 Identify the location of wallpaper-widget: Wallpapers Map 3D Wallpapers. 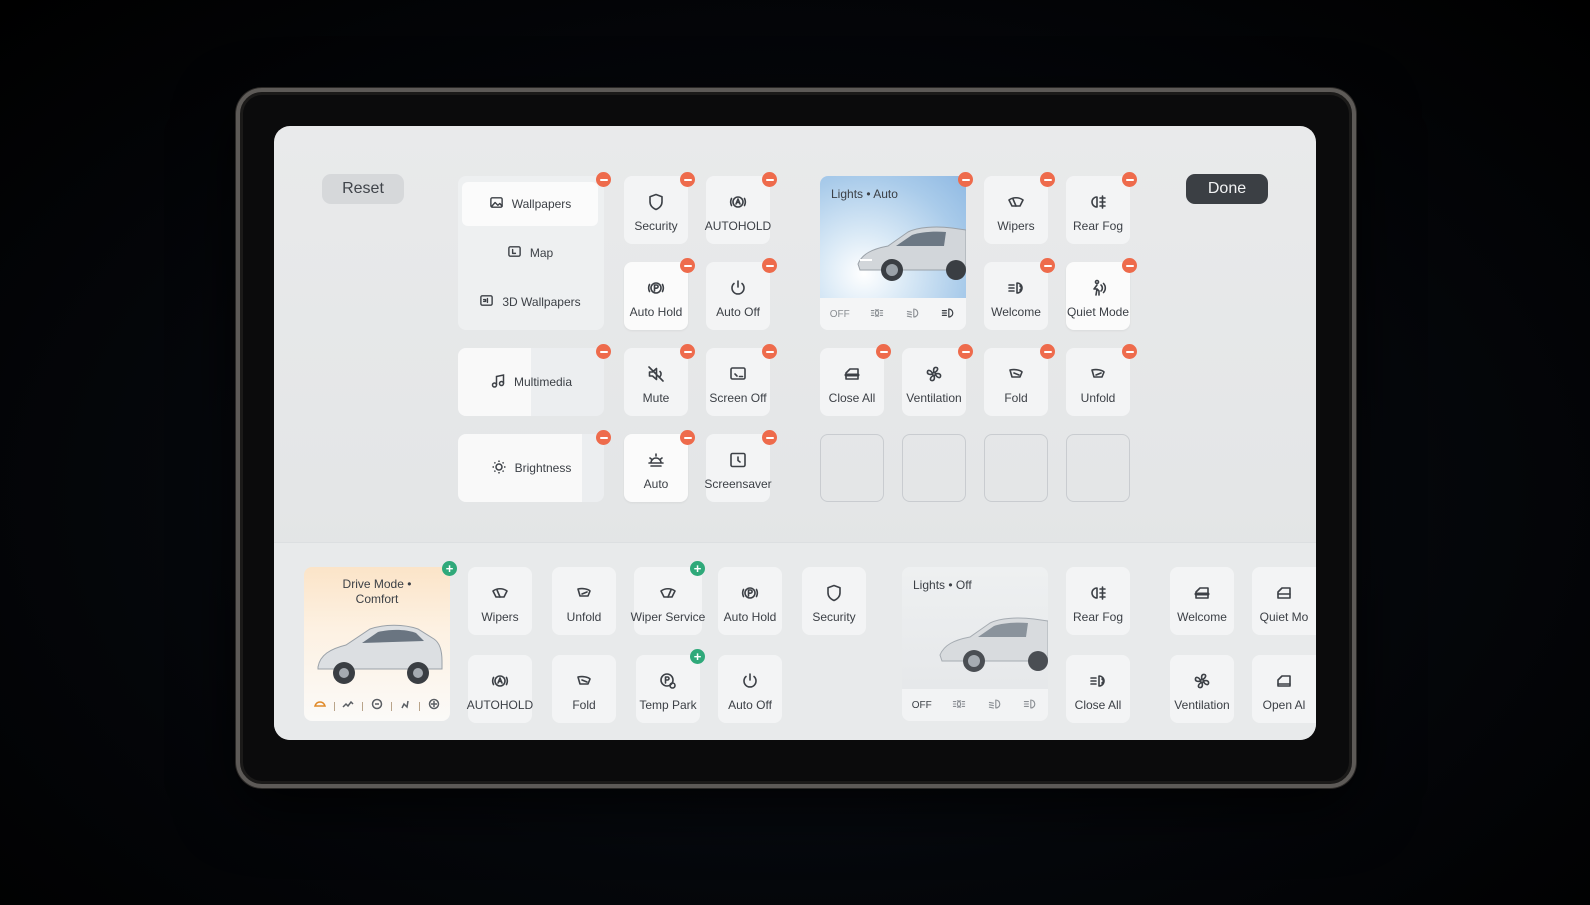
(531, 253).